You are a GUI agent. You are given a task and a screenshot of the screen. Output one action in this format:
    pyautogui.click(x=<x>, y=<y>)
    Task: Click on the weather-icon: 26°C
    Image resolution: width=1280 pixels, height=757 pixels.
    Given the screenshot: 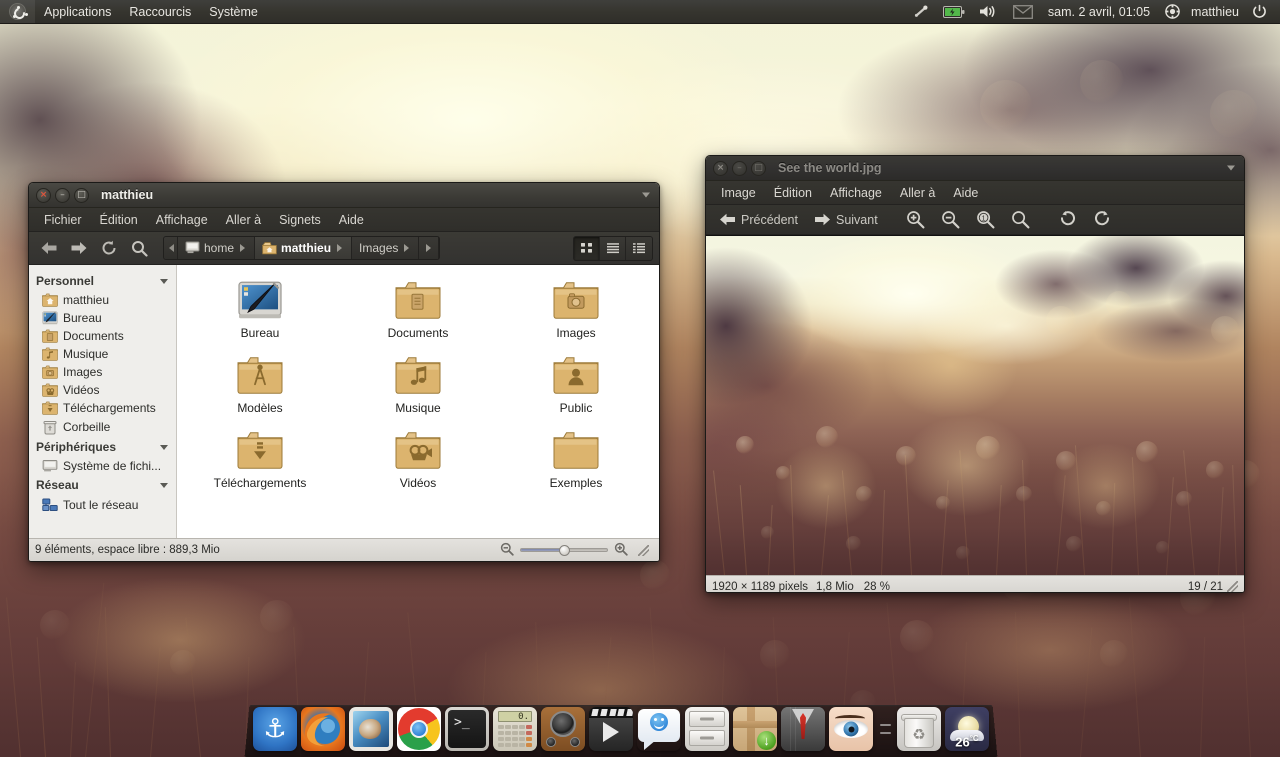 What is the action you would take?
    pyautogui.click(x=967, y=729)
    